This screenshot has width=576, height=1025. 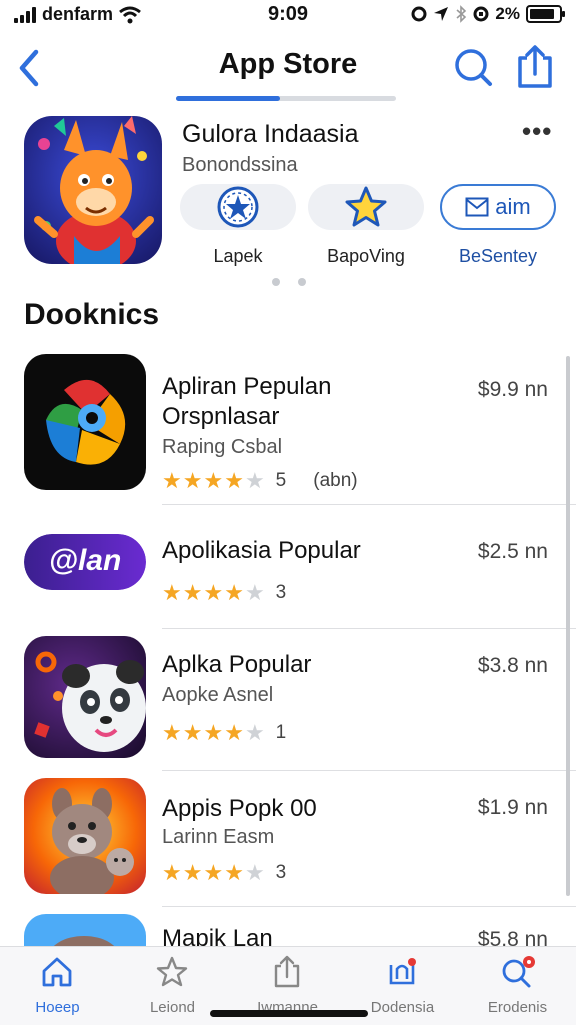 I want to click on rating-extra: (abn), so click(x=335, y=480).